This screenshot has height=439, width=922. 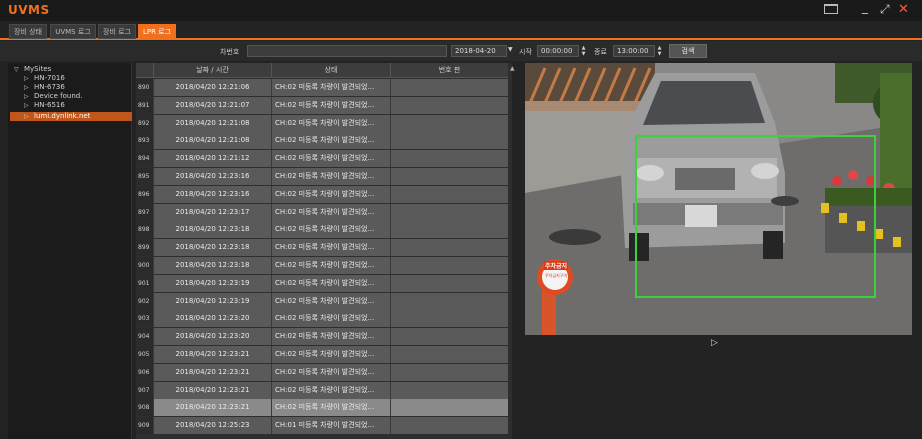 What do you see at coordinates (583, 51) in the screenshot?
I see `start-spinner-icon: ▲ ▼` at bounding box center [583, 51].